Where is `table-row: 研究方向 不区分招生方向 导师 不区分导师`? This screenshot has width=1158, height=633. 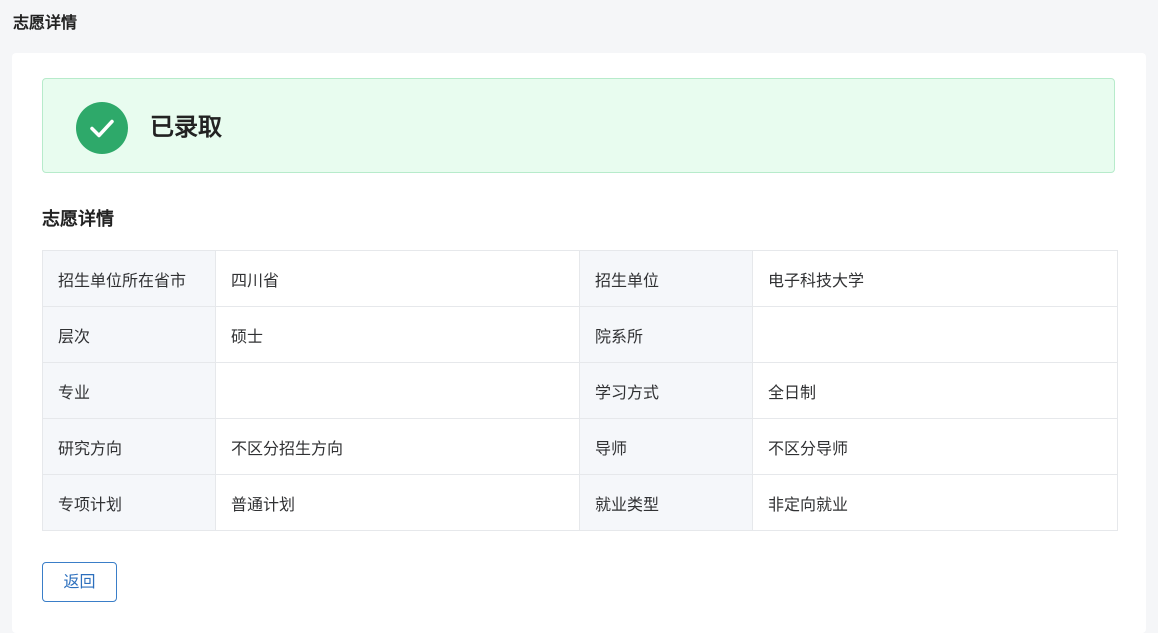 table-row: 研究方向 不区分招生方向 导师 不区分导师 is located at coordinates (580, 446).